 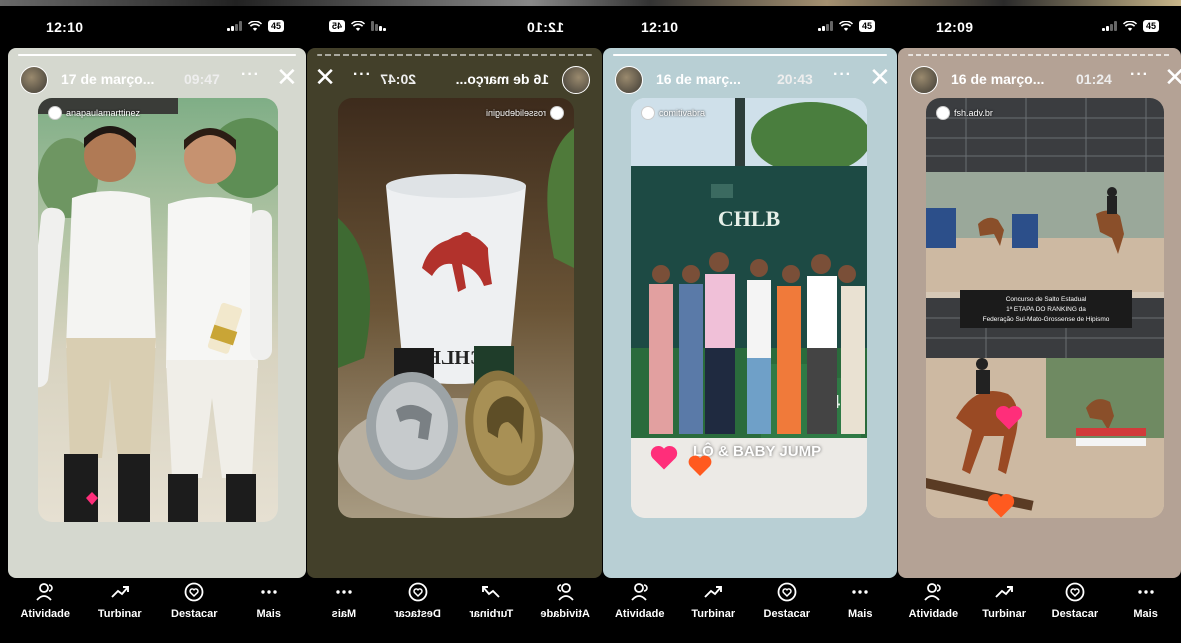 What do you see at coordinates (94, 113) in the screenshot?
I see `mention-tag: anapaulamarttinez` at bounding box center [94, 113].